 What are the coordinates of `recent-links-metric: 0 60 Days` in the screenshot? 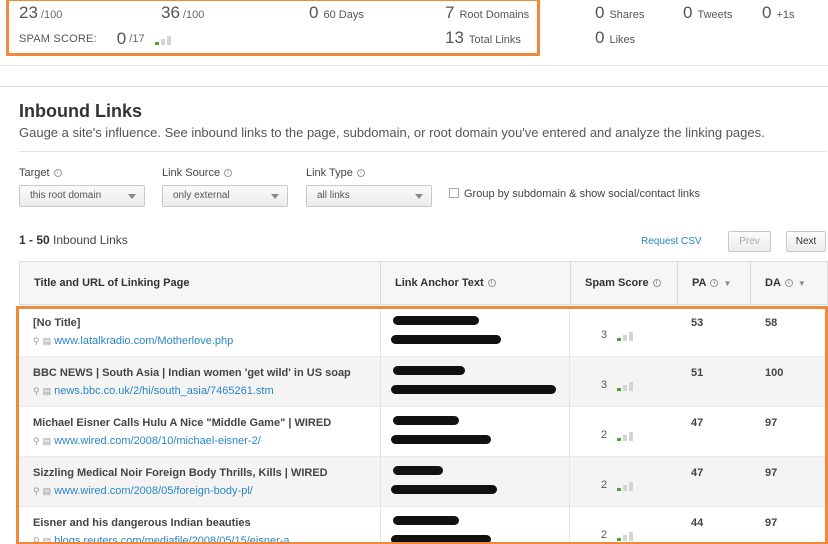 It's located at (336, 13).